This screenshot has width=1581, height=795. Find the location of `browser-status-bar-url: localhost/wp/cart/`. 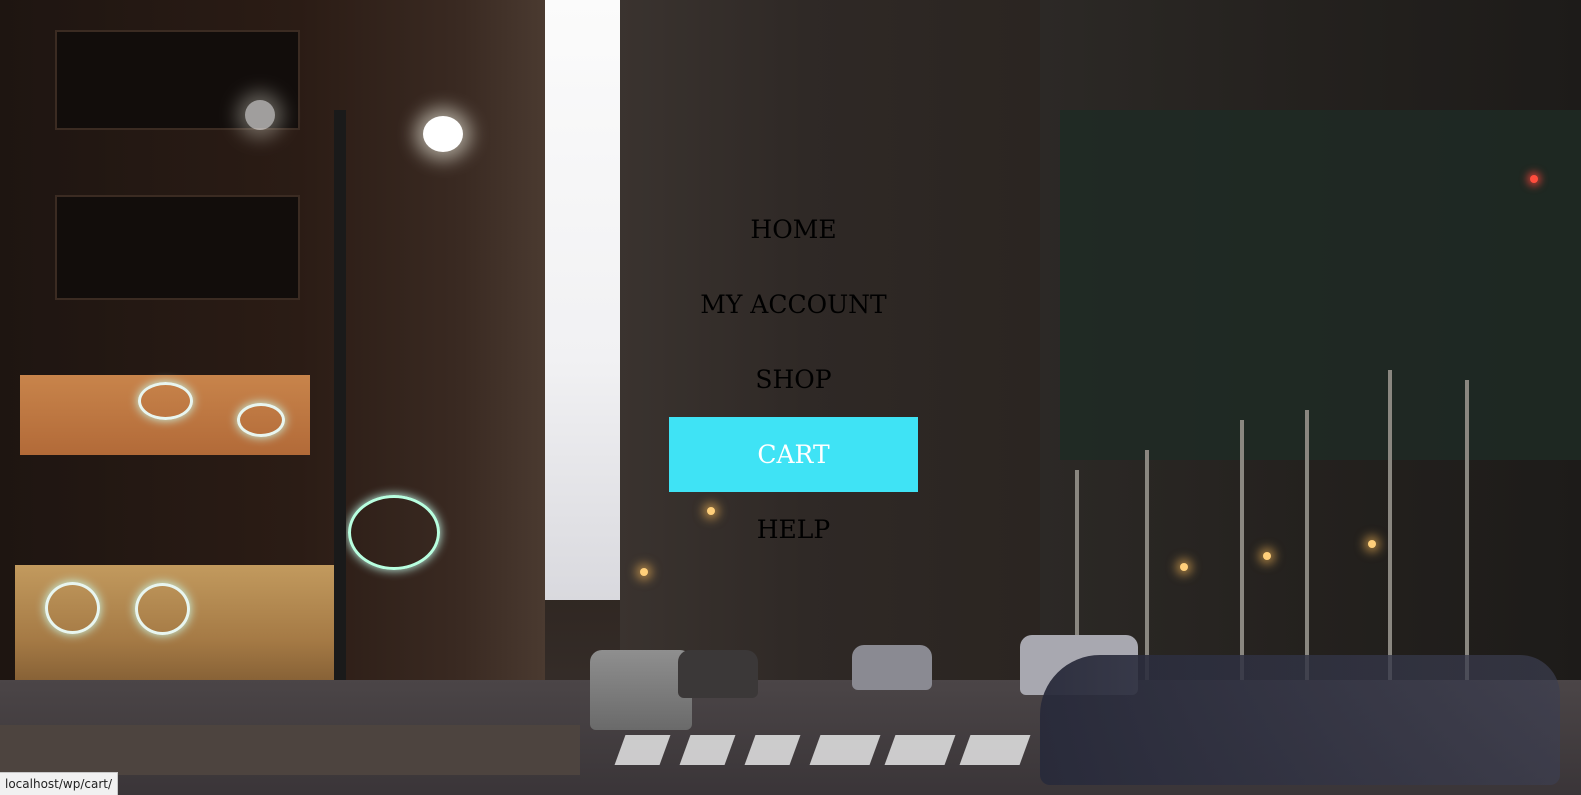

browser-status-bar-url: localhost/wp/cart/ is located at coordinates (59, 783).